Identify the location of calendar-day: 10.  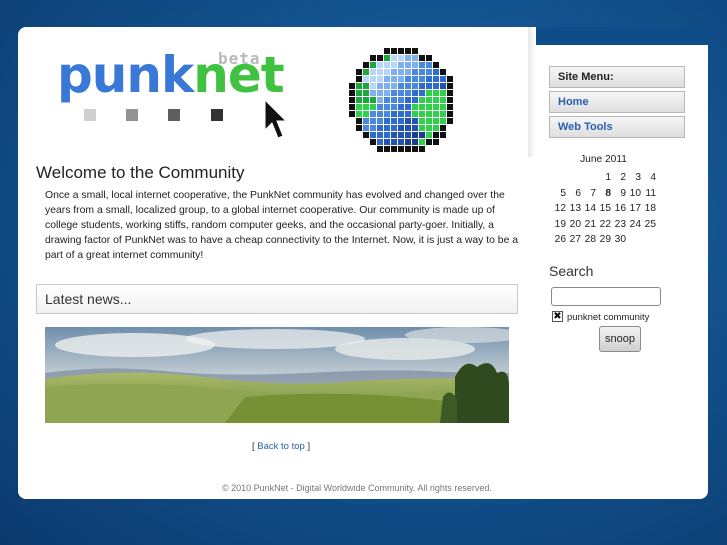
(633, 194).